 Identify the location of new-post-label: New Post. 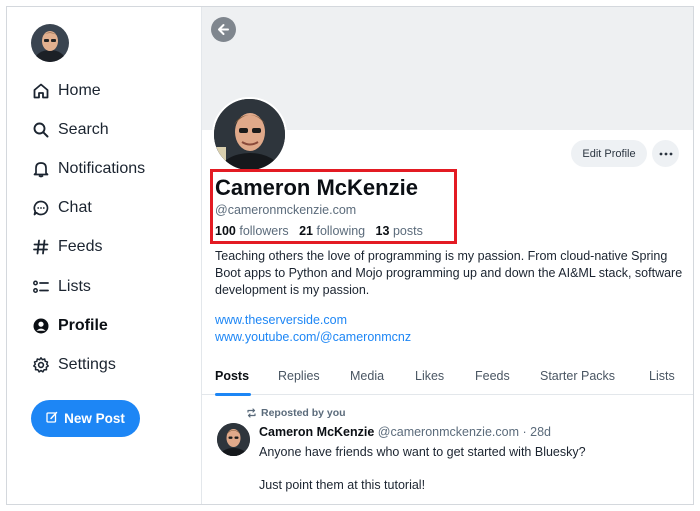
(94, 418).